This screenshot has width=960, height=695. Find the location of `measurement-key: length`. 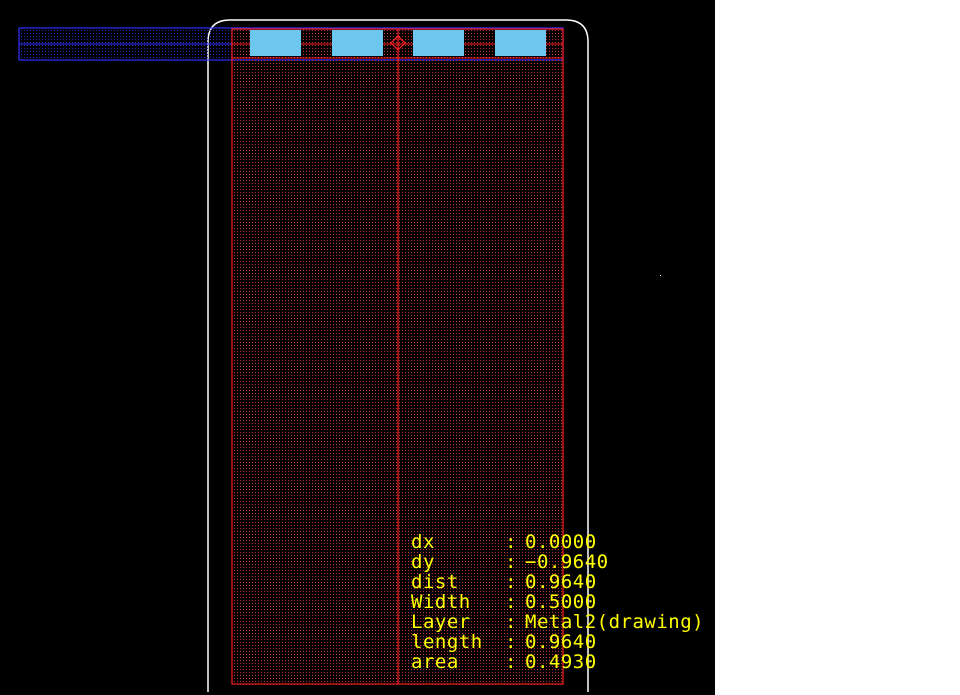

measurement-key: length is located at coordinates (447, 642).